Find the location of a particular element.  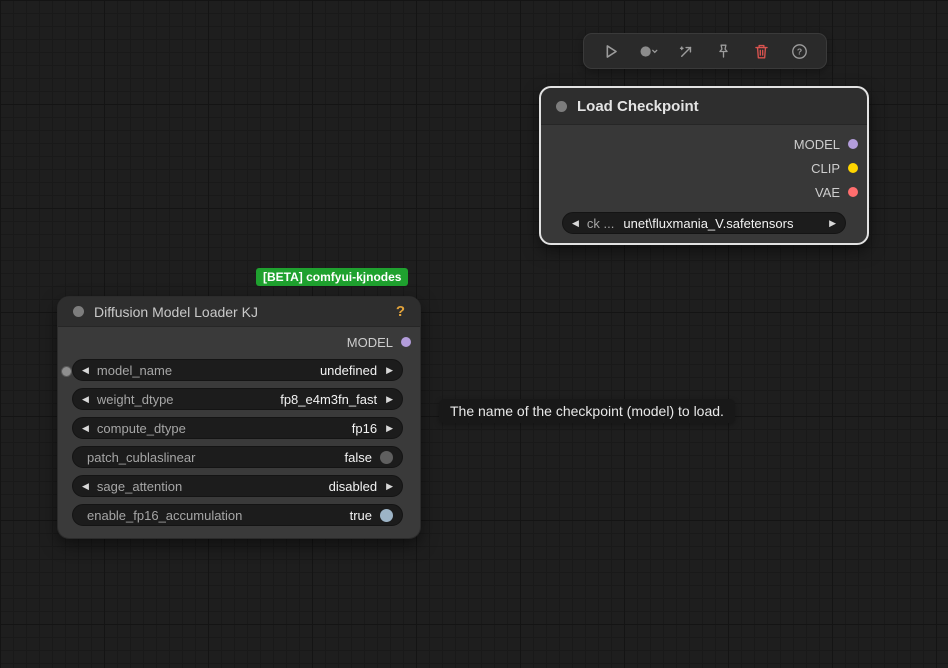

weight-dtype-widget: ◀ weight_dtype fp8_e4m3fn_fast ▶ is located at coordinates (237, 399).